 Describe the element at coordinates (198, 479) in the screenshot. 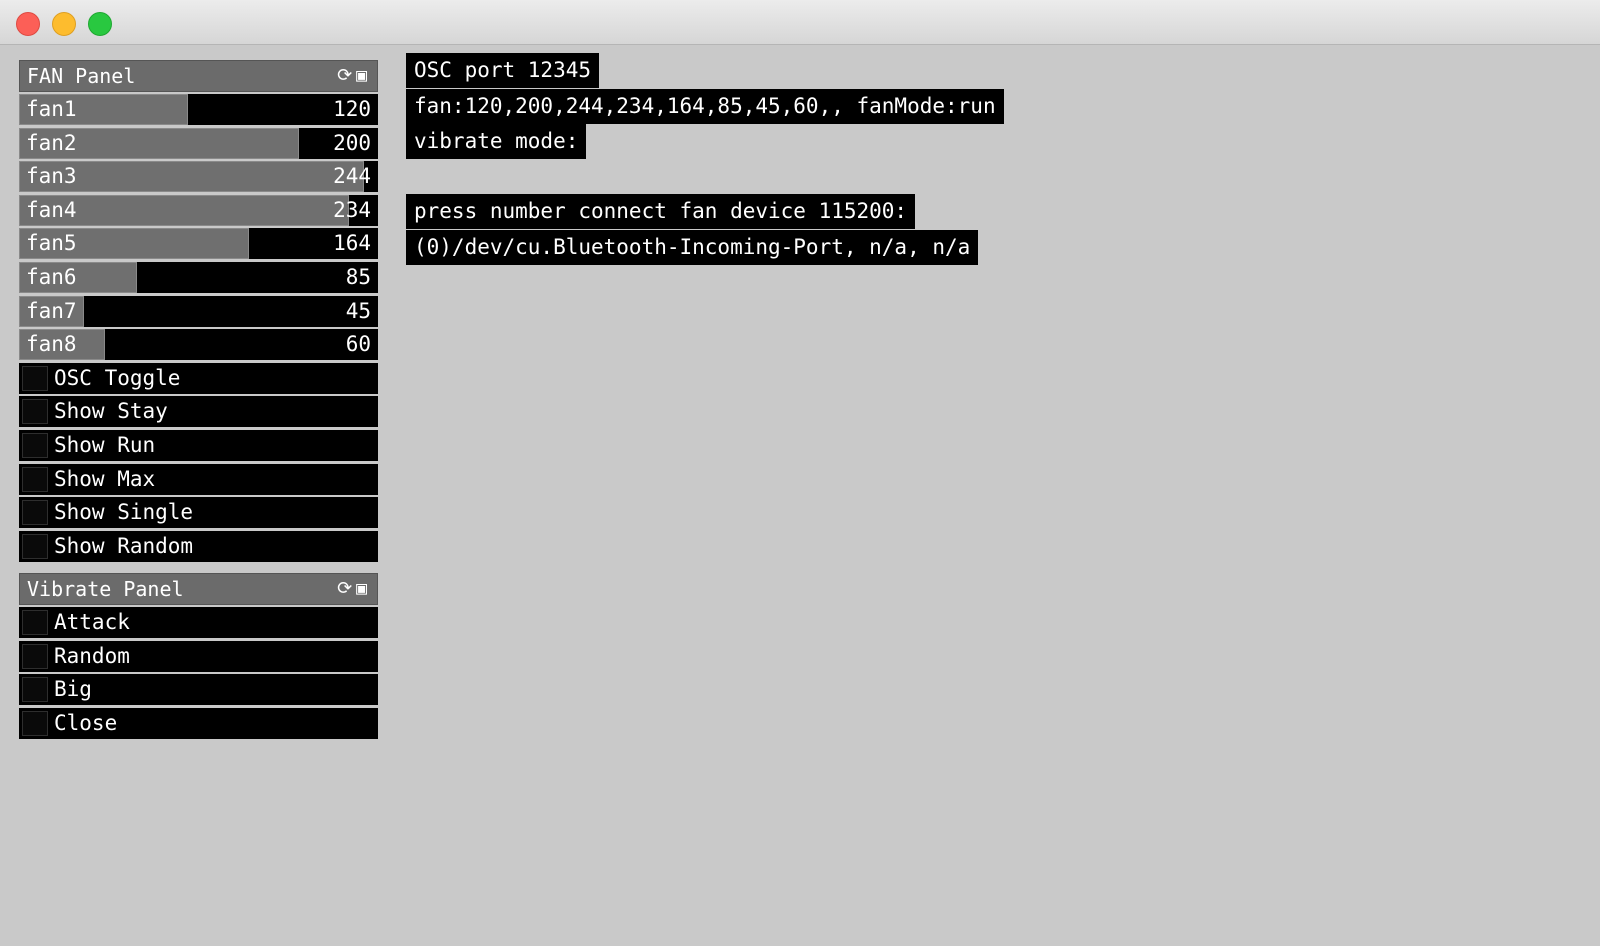

I see `show-max-toggle: Show Max` at that location.